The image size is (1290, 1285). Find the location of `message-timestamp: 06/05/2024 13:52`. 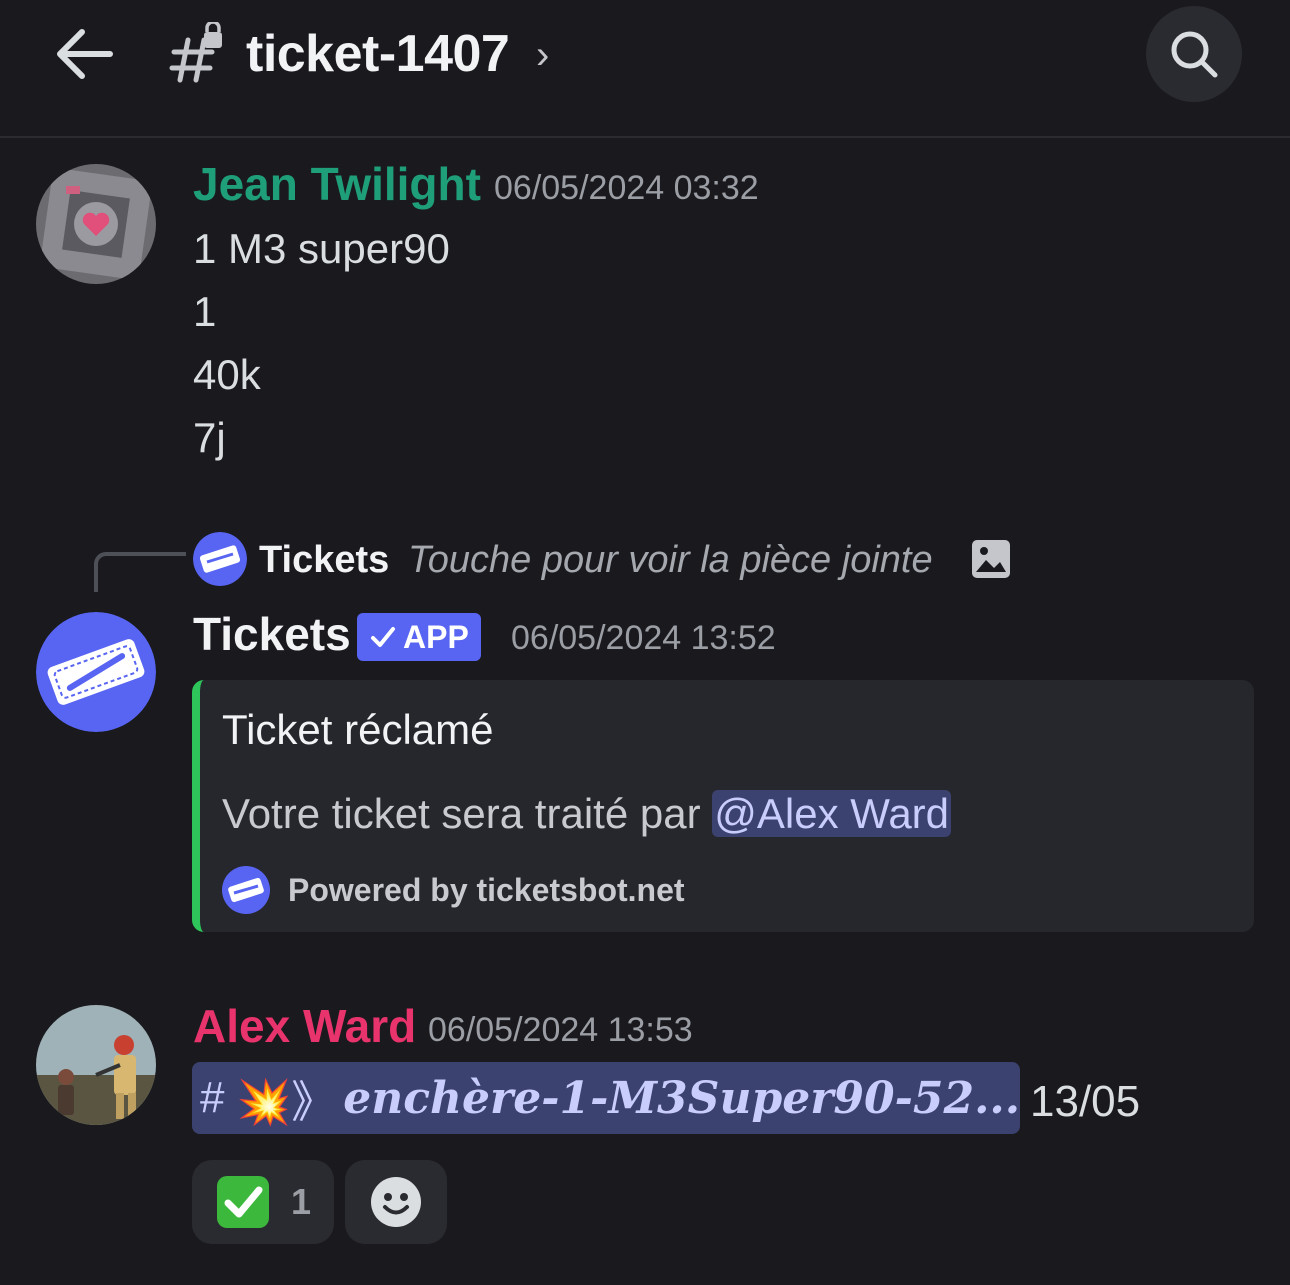

message-timestamp: 06/05/2024 13:52 is located at coordinates (643, 638).